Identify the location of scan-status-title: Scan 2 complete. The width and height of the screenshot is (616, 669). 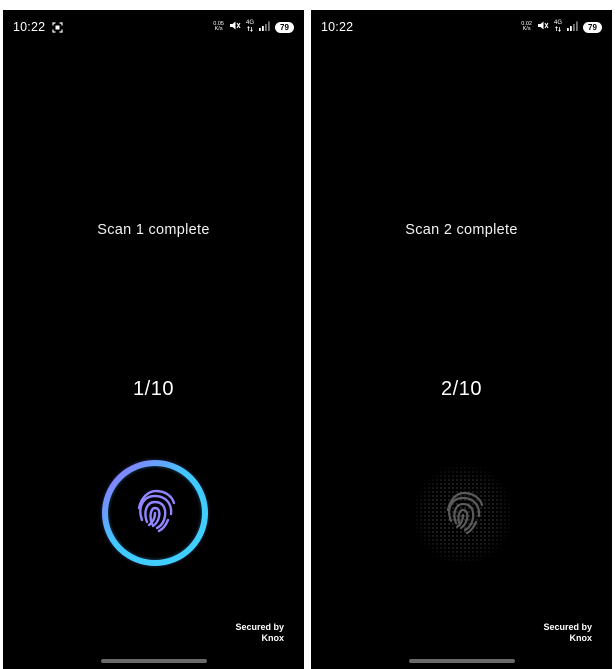
(461, 230).